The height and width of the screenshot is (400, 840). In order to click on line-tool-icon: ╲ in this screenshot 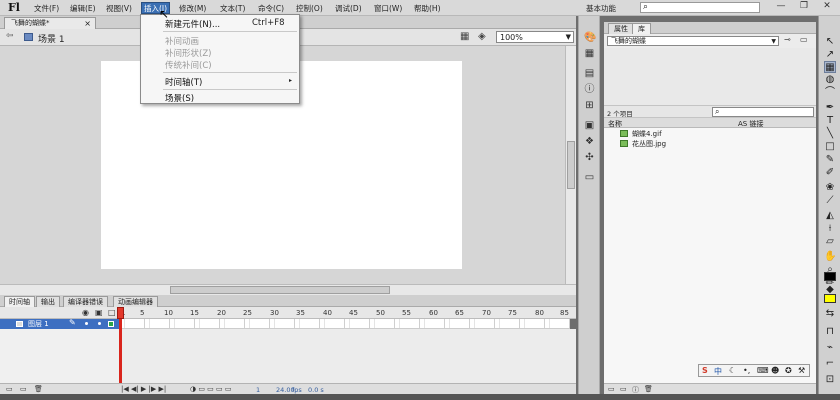, I will do `click(830, 134)`.